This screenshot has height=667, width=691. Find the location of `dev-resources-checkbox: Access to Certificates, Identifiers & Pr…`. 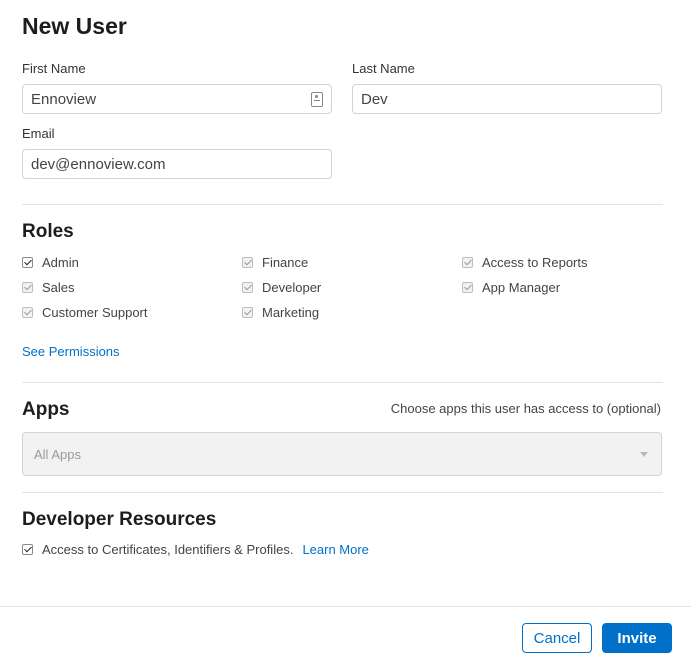

dev-resources-checkbox: Access to Certificates, Identifiers & Pr… is located at coordinates (195, 549).